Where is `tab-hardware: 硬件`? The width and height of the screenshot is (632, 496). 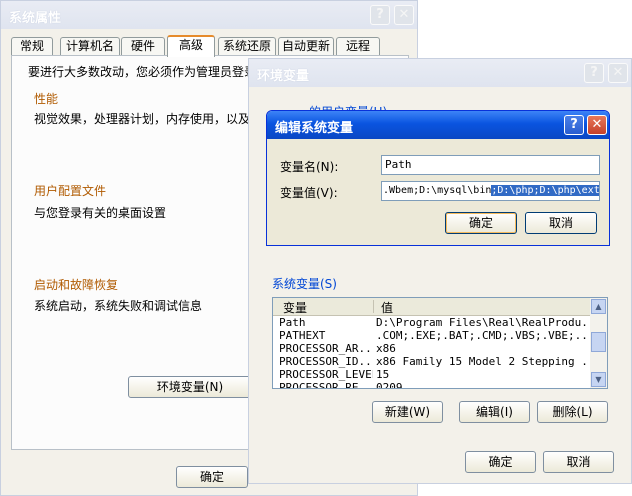 tab-hardware: 硬件 is located at coordinates (143, 46).